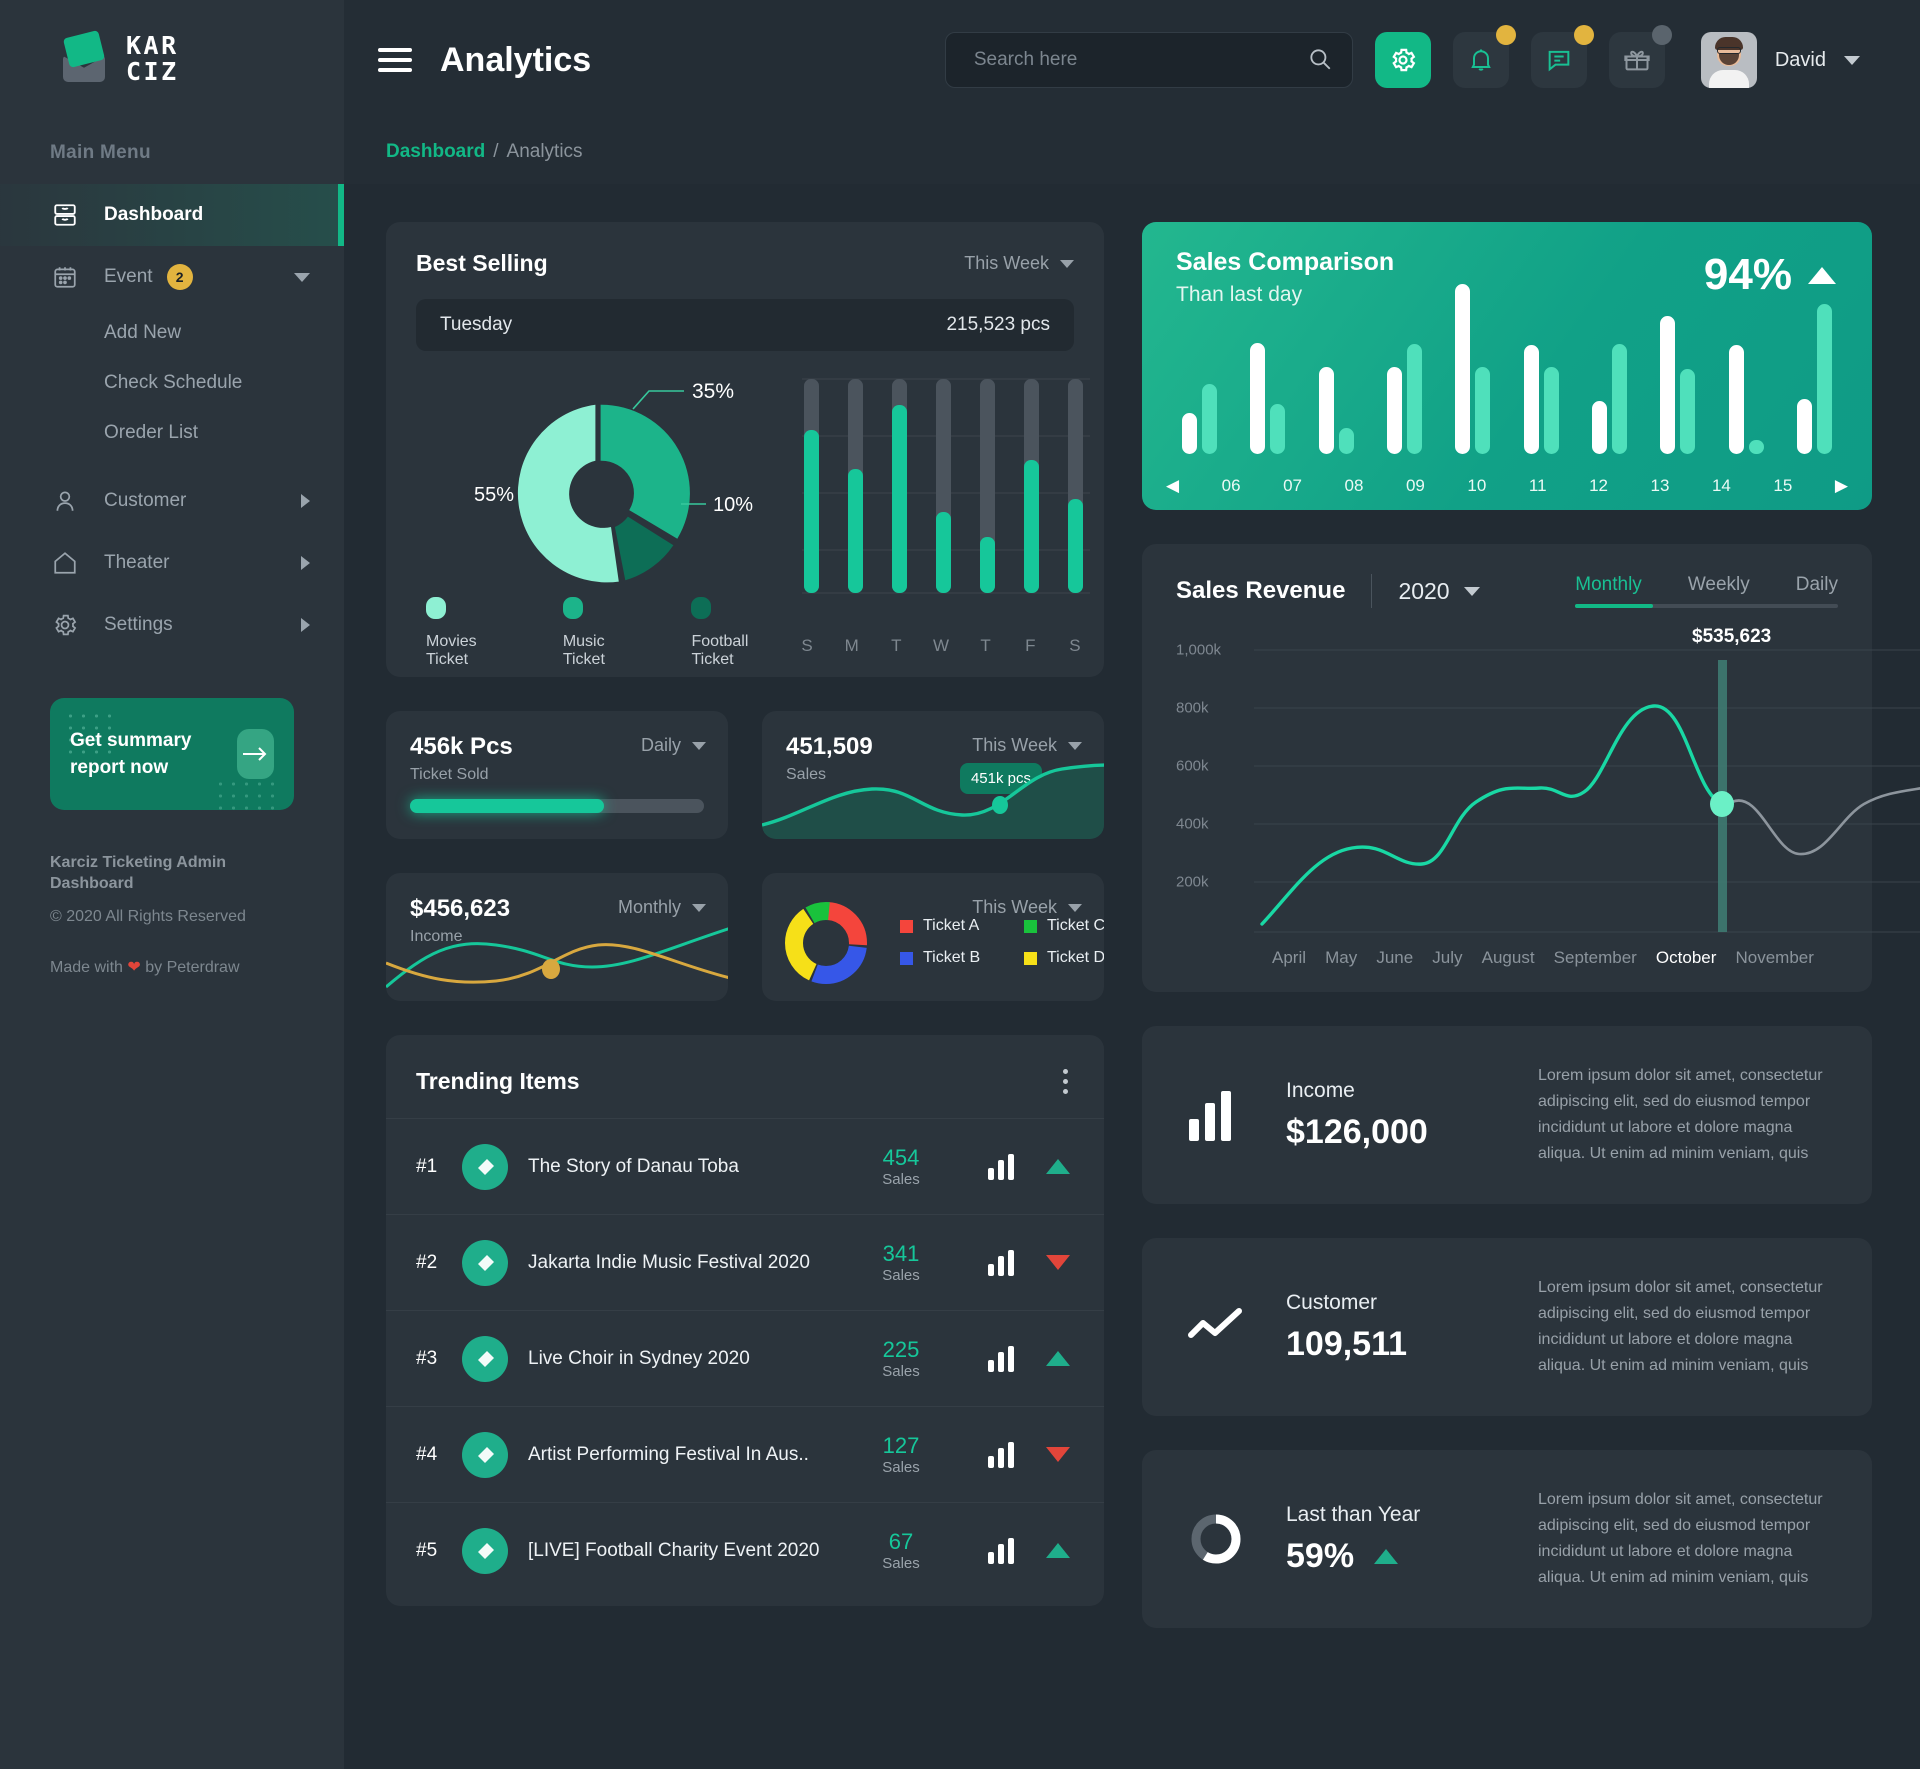 This screenshot has width=1920, height=1769. Describe the element at coordinates (1148, 60) in the screenshot. I see `search-input` at that location.